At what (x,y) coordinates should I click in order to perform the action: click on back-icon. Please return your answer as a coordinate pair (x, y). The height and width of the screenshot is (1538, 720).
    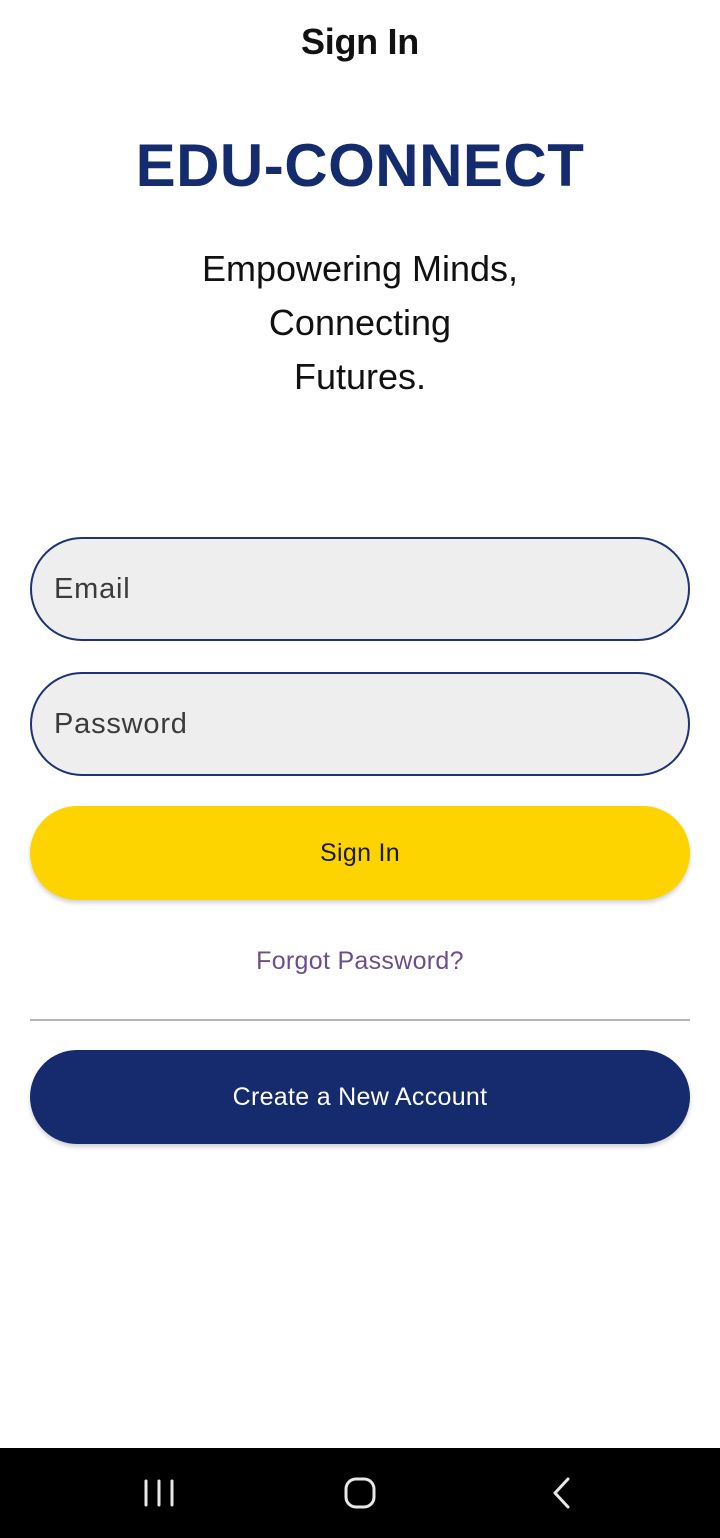
    Looking at the image, I should click on (561, 1493).